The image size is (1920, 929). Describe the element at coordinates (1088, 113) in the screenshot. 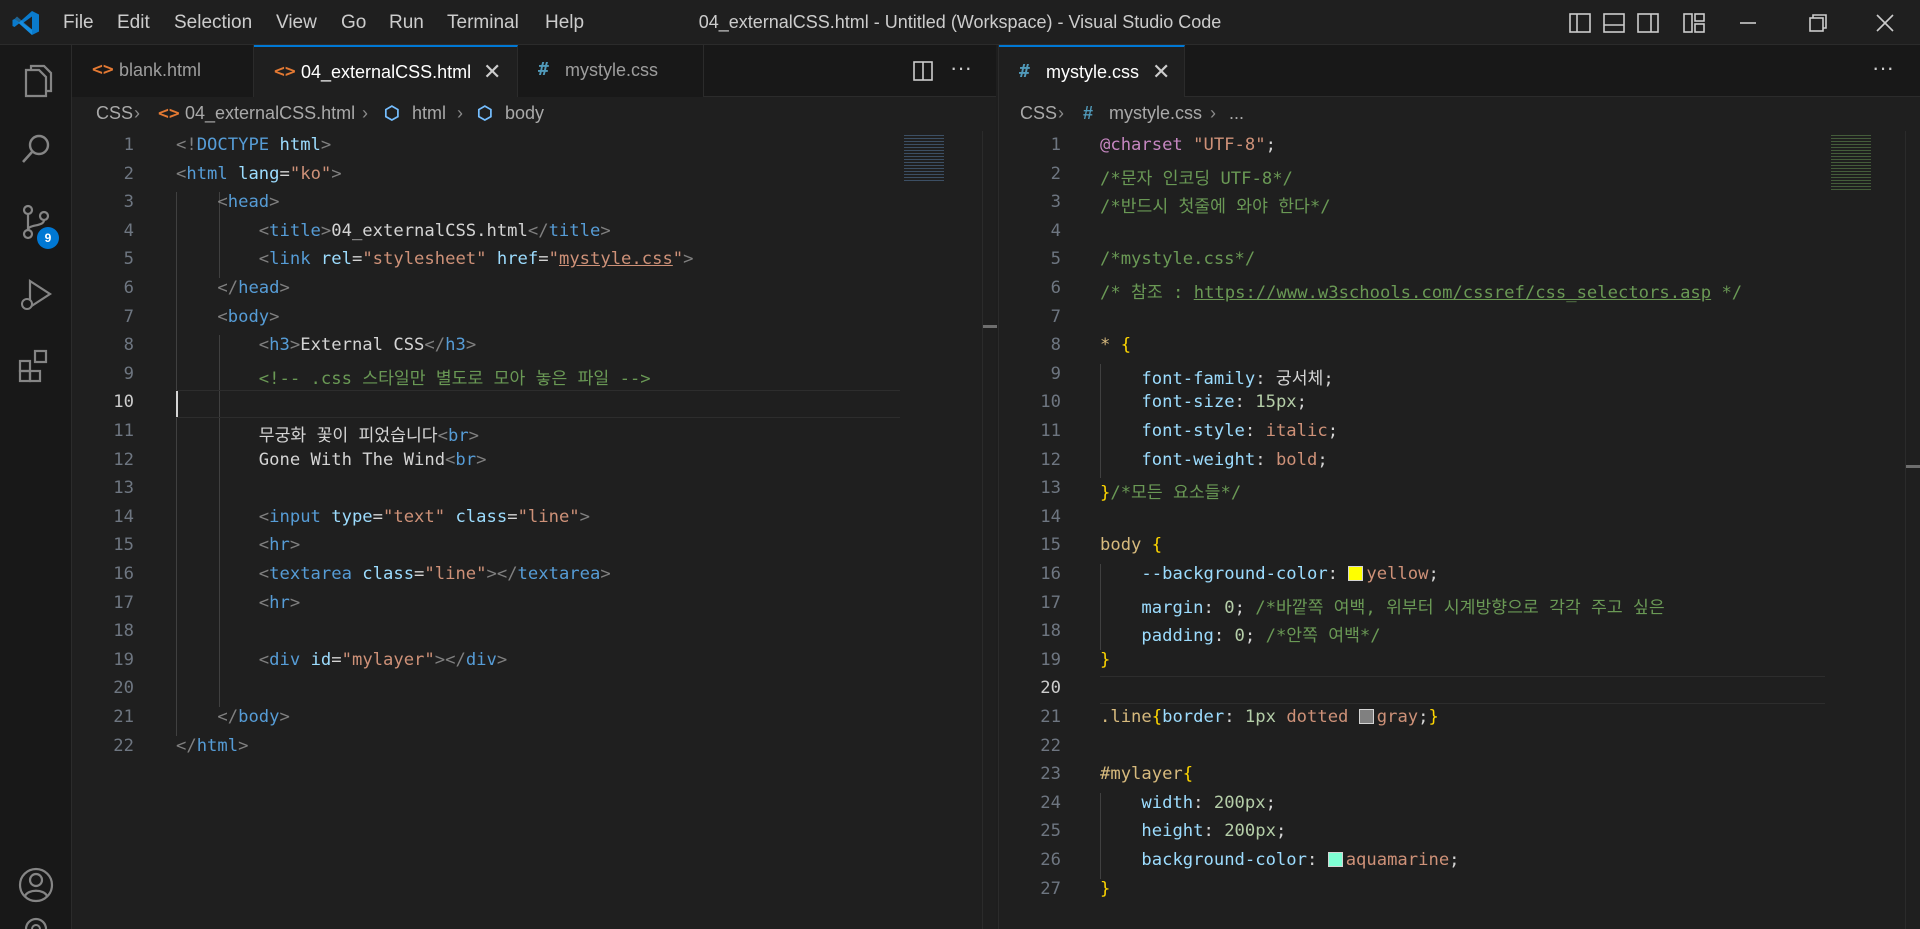

I see `css-file-icon: #` at that location.